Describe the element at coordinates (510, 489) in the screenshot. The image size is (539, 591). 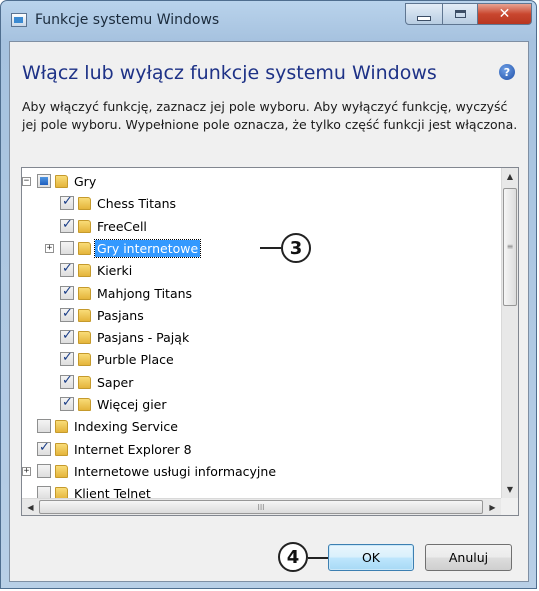
I see `scroll-down-icon: ▼` at that location.